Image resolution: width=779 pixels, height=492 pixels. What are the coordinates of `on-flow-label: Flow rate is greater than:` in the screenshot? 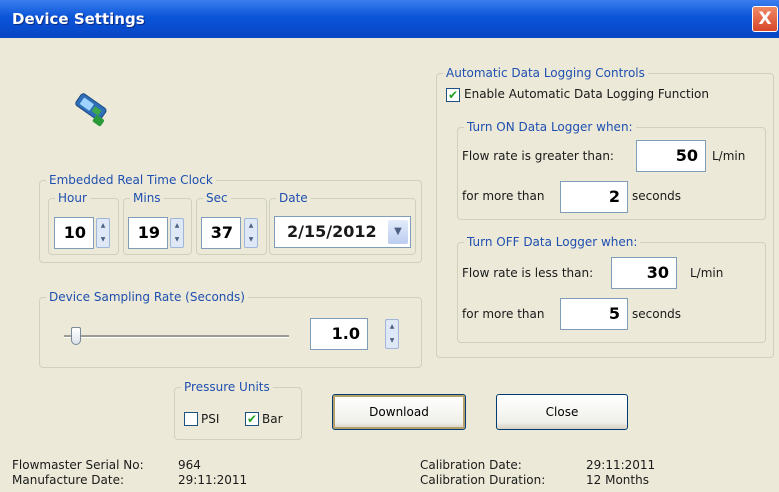 It's located at (538, 156).